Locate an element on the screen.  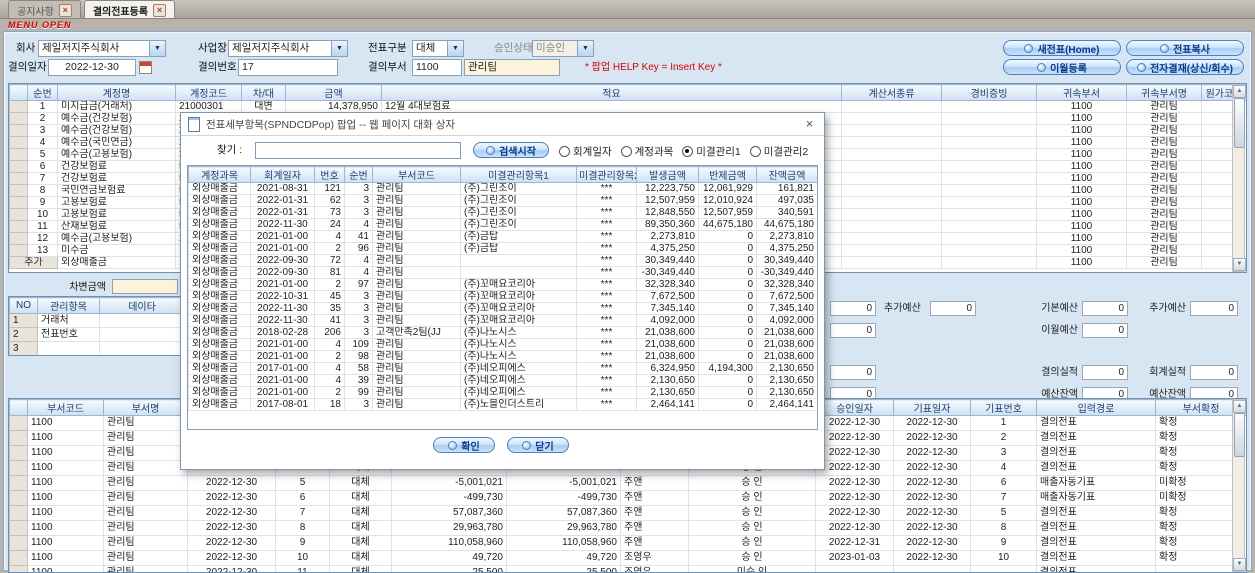
dept-name-field: 관리팀 is located at coordinates (512, 67).